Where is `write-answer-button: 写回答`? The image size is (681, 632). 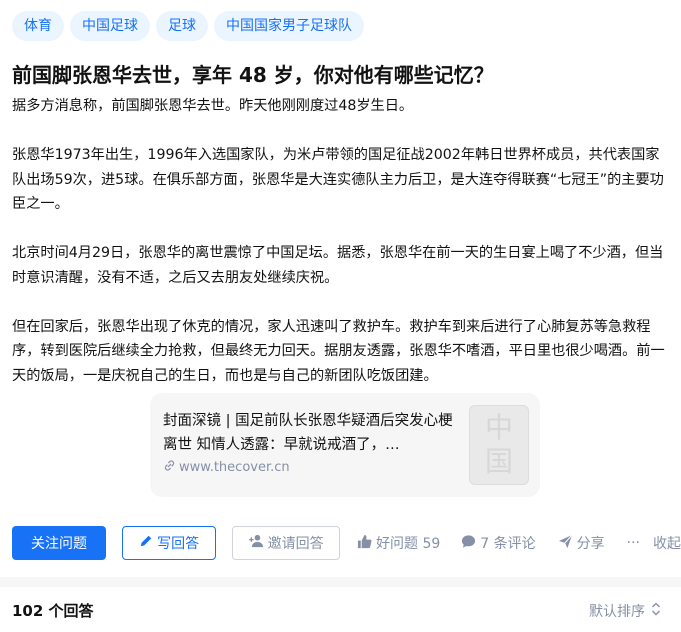 write-answer-button: 写回答 is located at coordinates (169, 543).